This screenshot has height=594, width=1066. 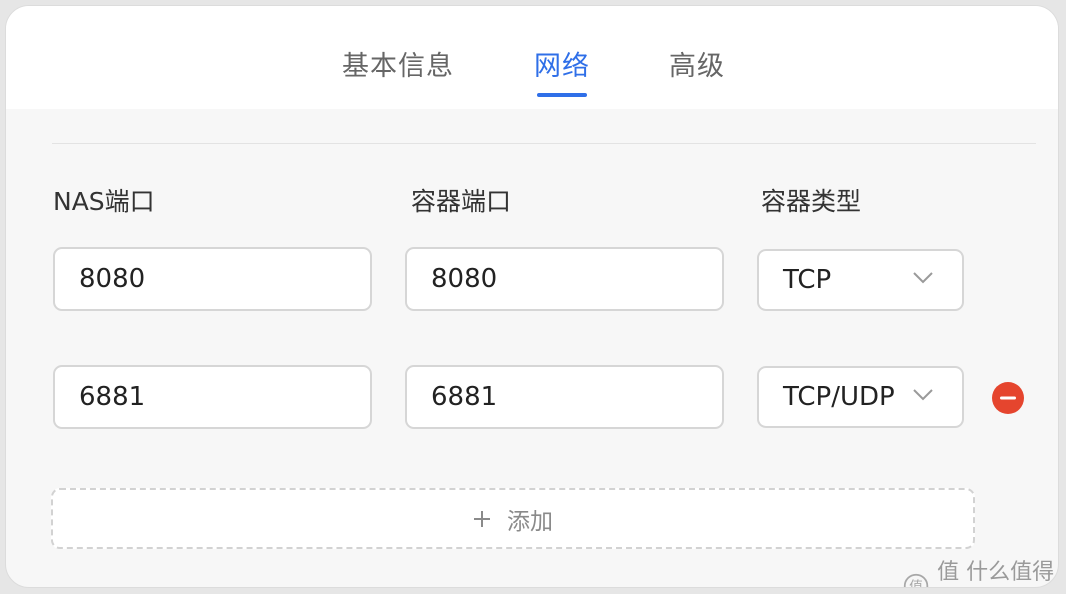 I want to click on nas-port-input-2: 6881, so click(x=212, y=397).